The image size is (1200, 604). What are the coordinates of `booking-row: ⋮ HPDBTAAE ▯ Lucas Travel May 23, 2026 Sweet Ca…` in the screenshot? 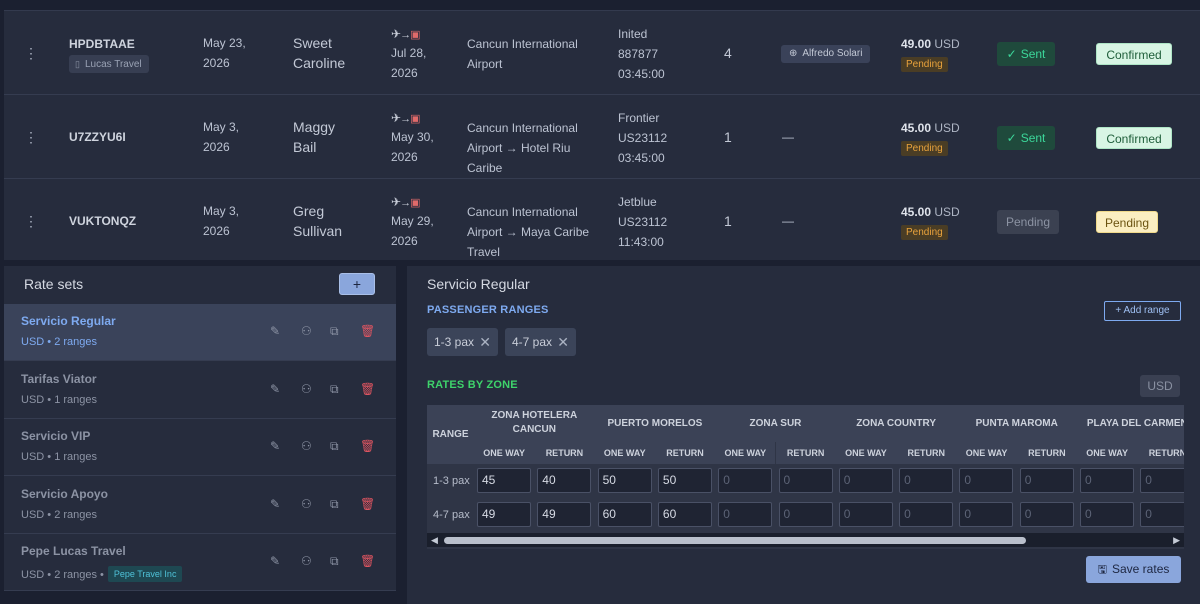 It's located at (602, 53).